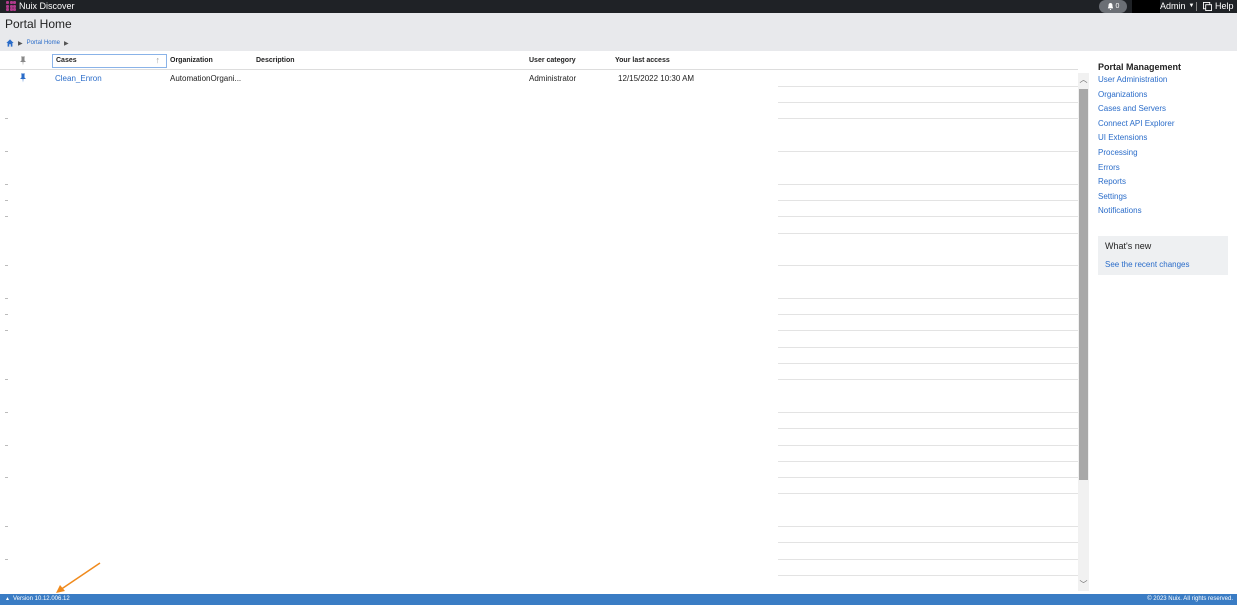  I want to click on link-user-administration: User Administration, so click(1164, 80).